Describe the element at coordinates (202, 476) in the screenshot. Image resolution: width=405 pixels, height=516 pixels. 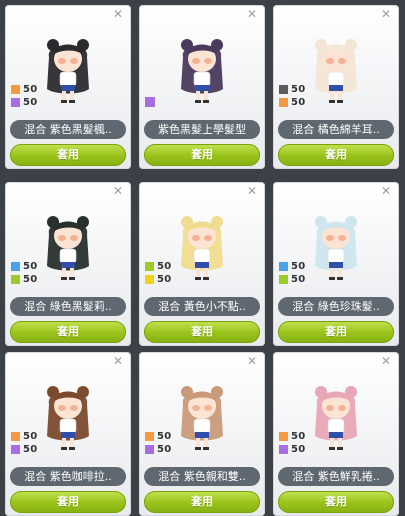
I see `hair-name-label: 混合 紫色親和雙..` at that location.